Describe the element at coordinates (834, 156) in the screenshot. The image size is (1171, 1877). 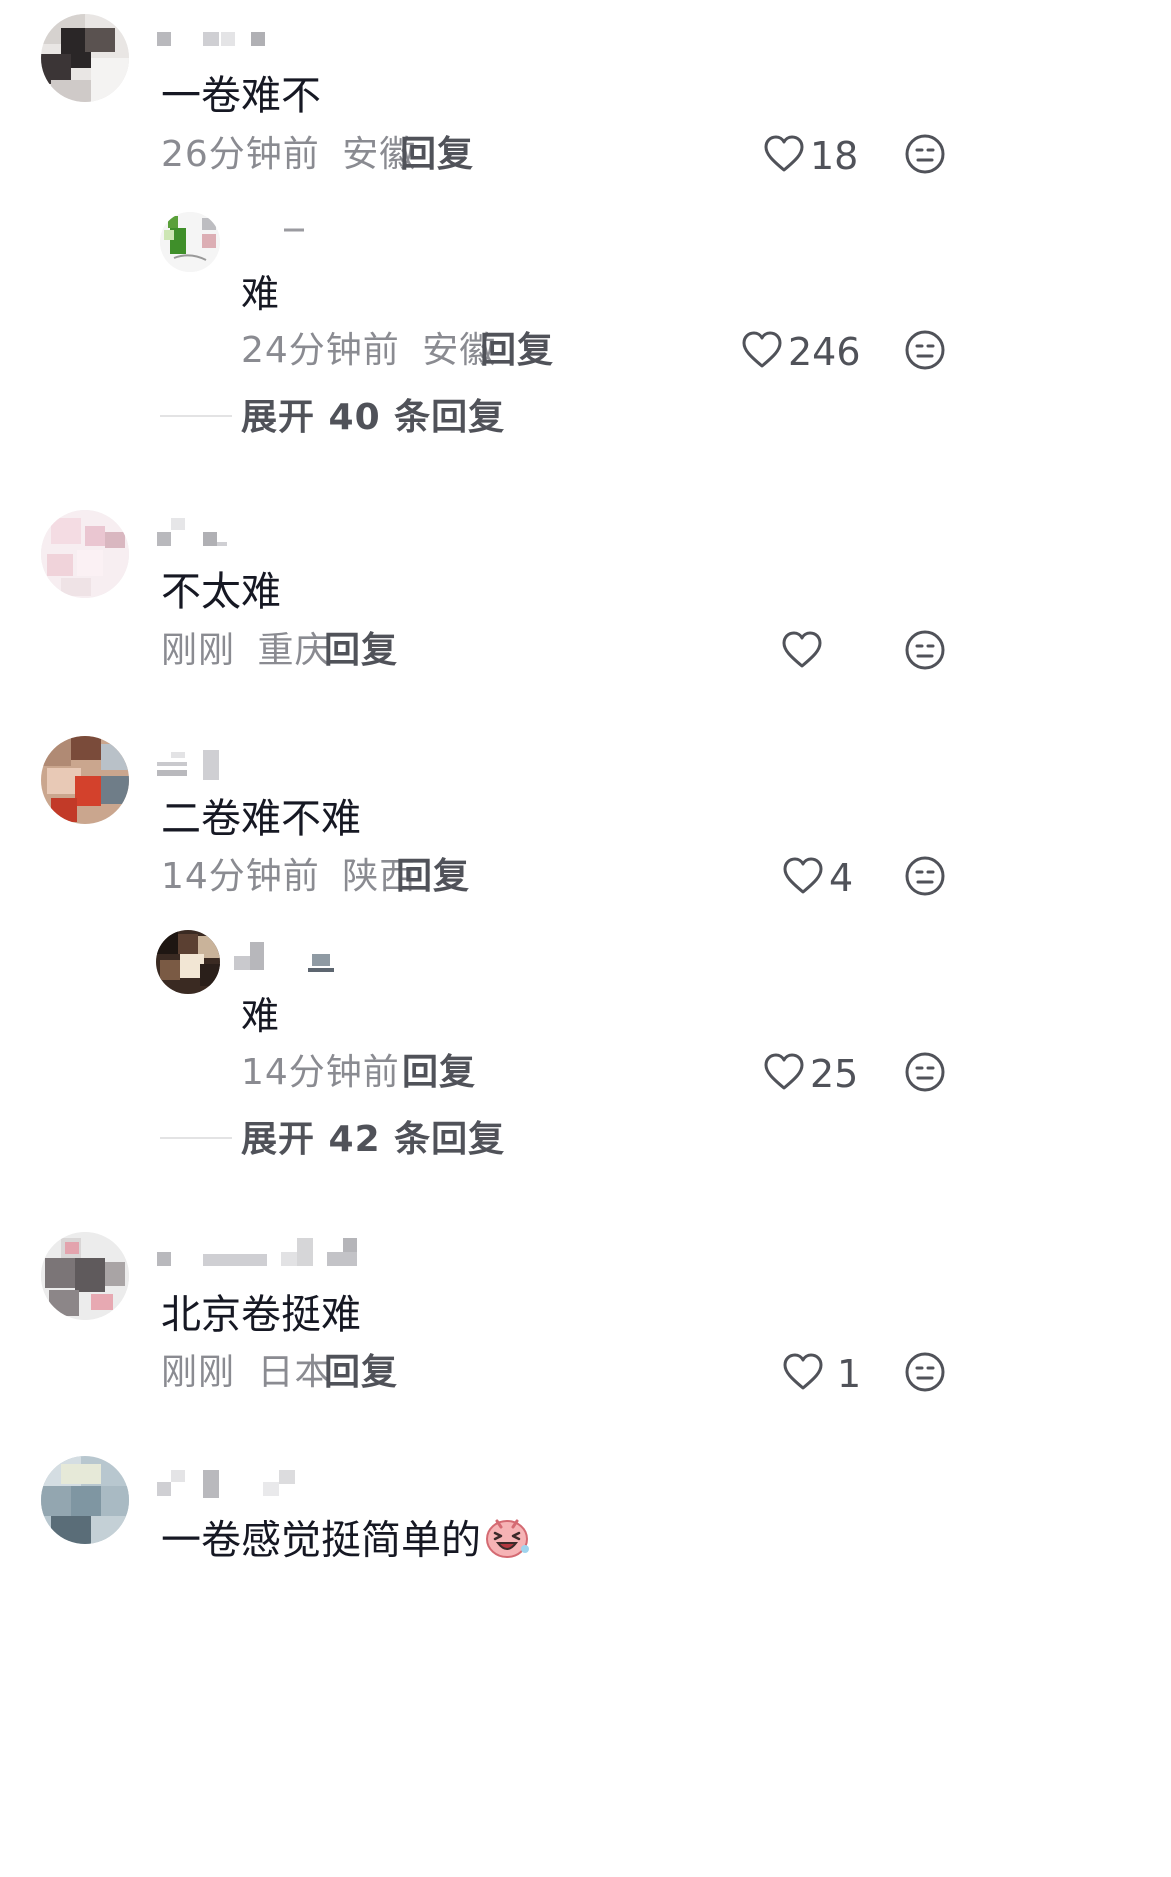
I see `like-count: 18` at that location.